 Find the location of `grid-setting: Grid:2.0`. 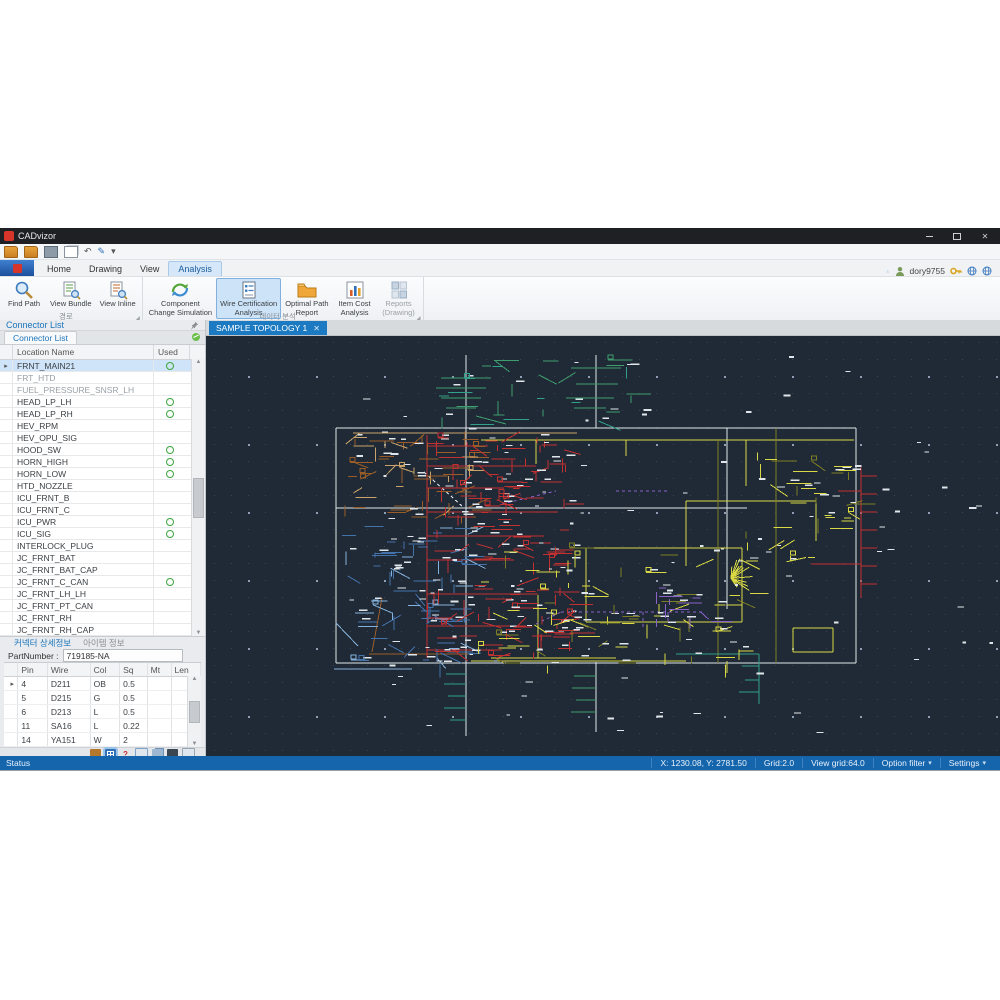

grid-setting: Grid:2.0 is located at coordinates (778, 763).